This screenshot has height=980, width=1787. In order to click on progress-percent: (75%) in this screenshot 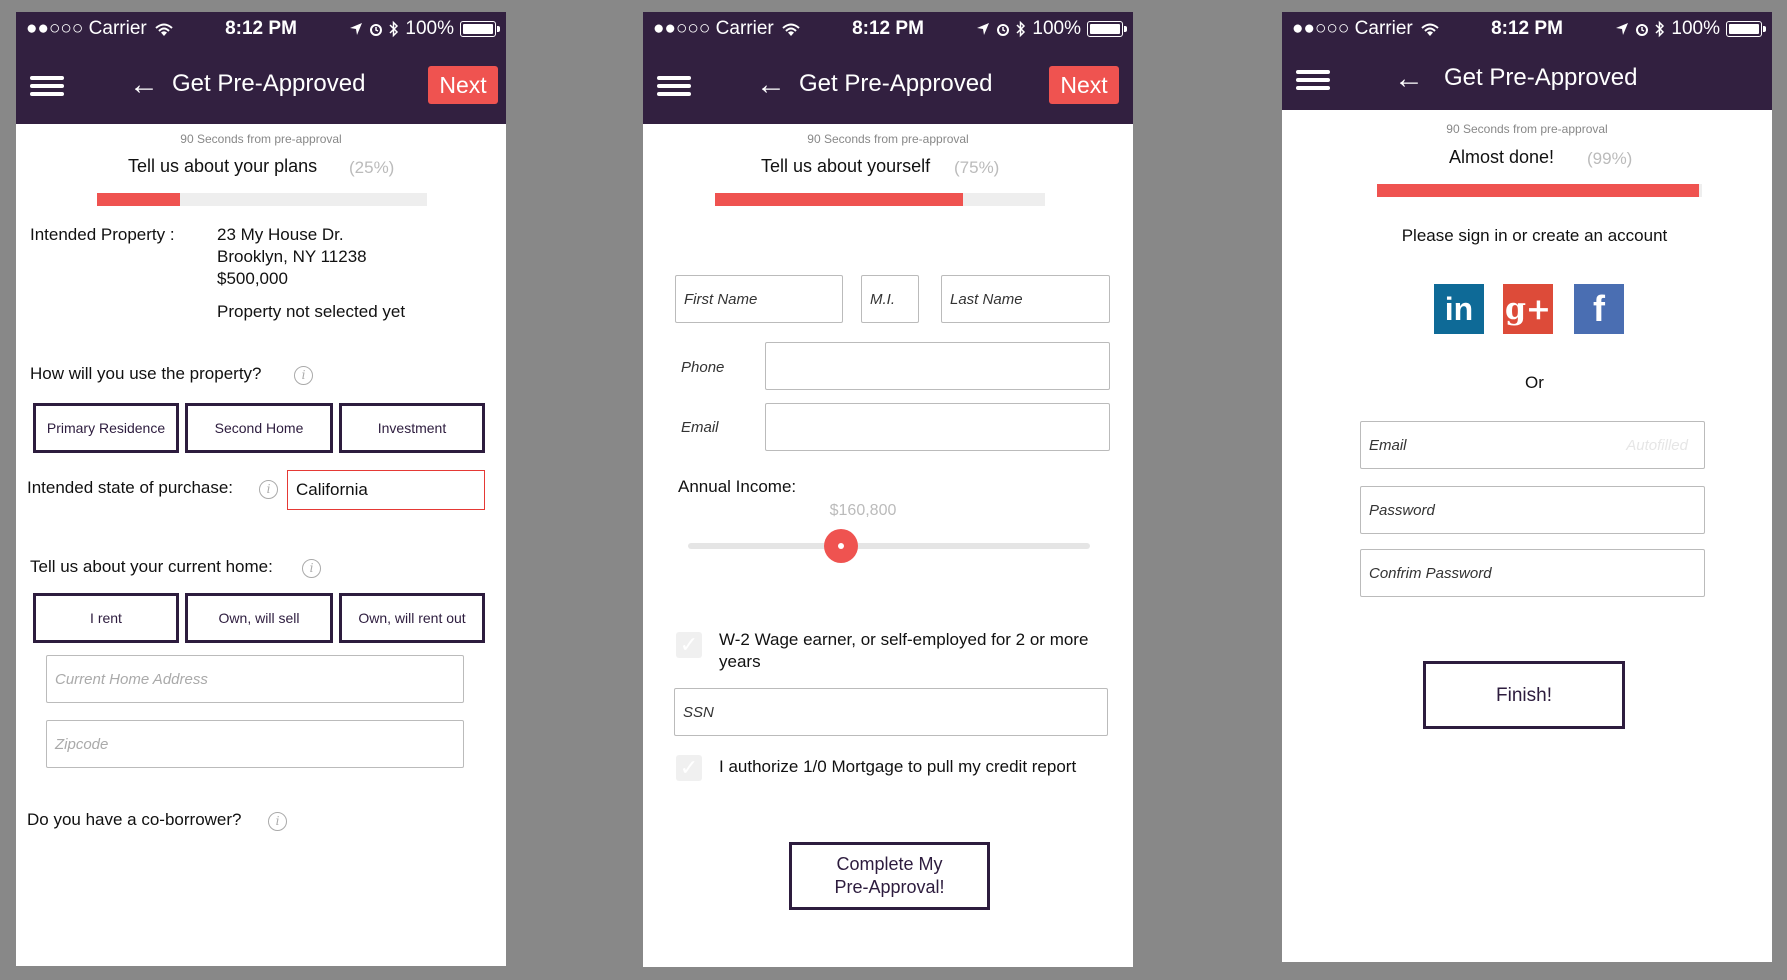, I will do `click(977, 167)`.